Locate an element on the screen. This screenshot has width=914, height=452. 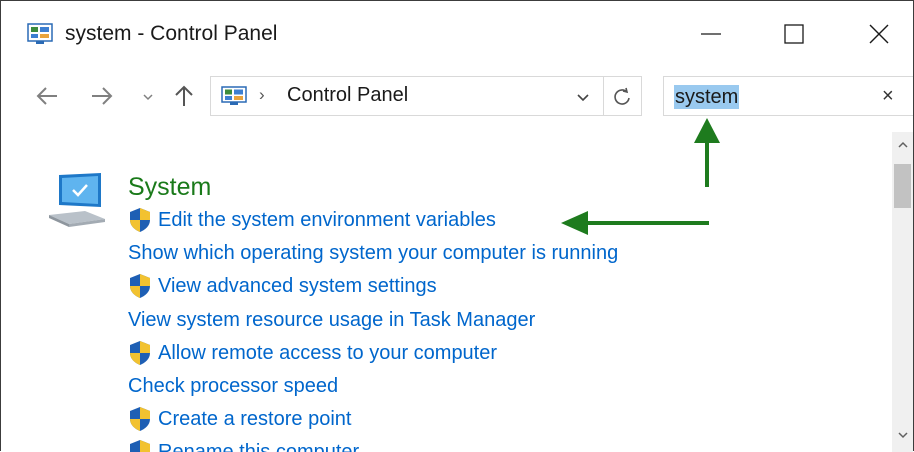
minimize-button is located at coordinates (711, 34).